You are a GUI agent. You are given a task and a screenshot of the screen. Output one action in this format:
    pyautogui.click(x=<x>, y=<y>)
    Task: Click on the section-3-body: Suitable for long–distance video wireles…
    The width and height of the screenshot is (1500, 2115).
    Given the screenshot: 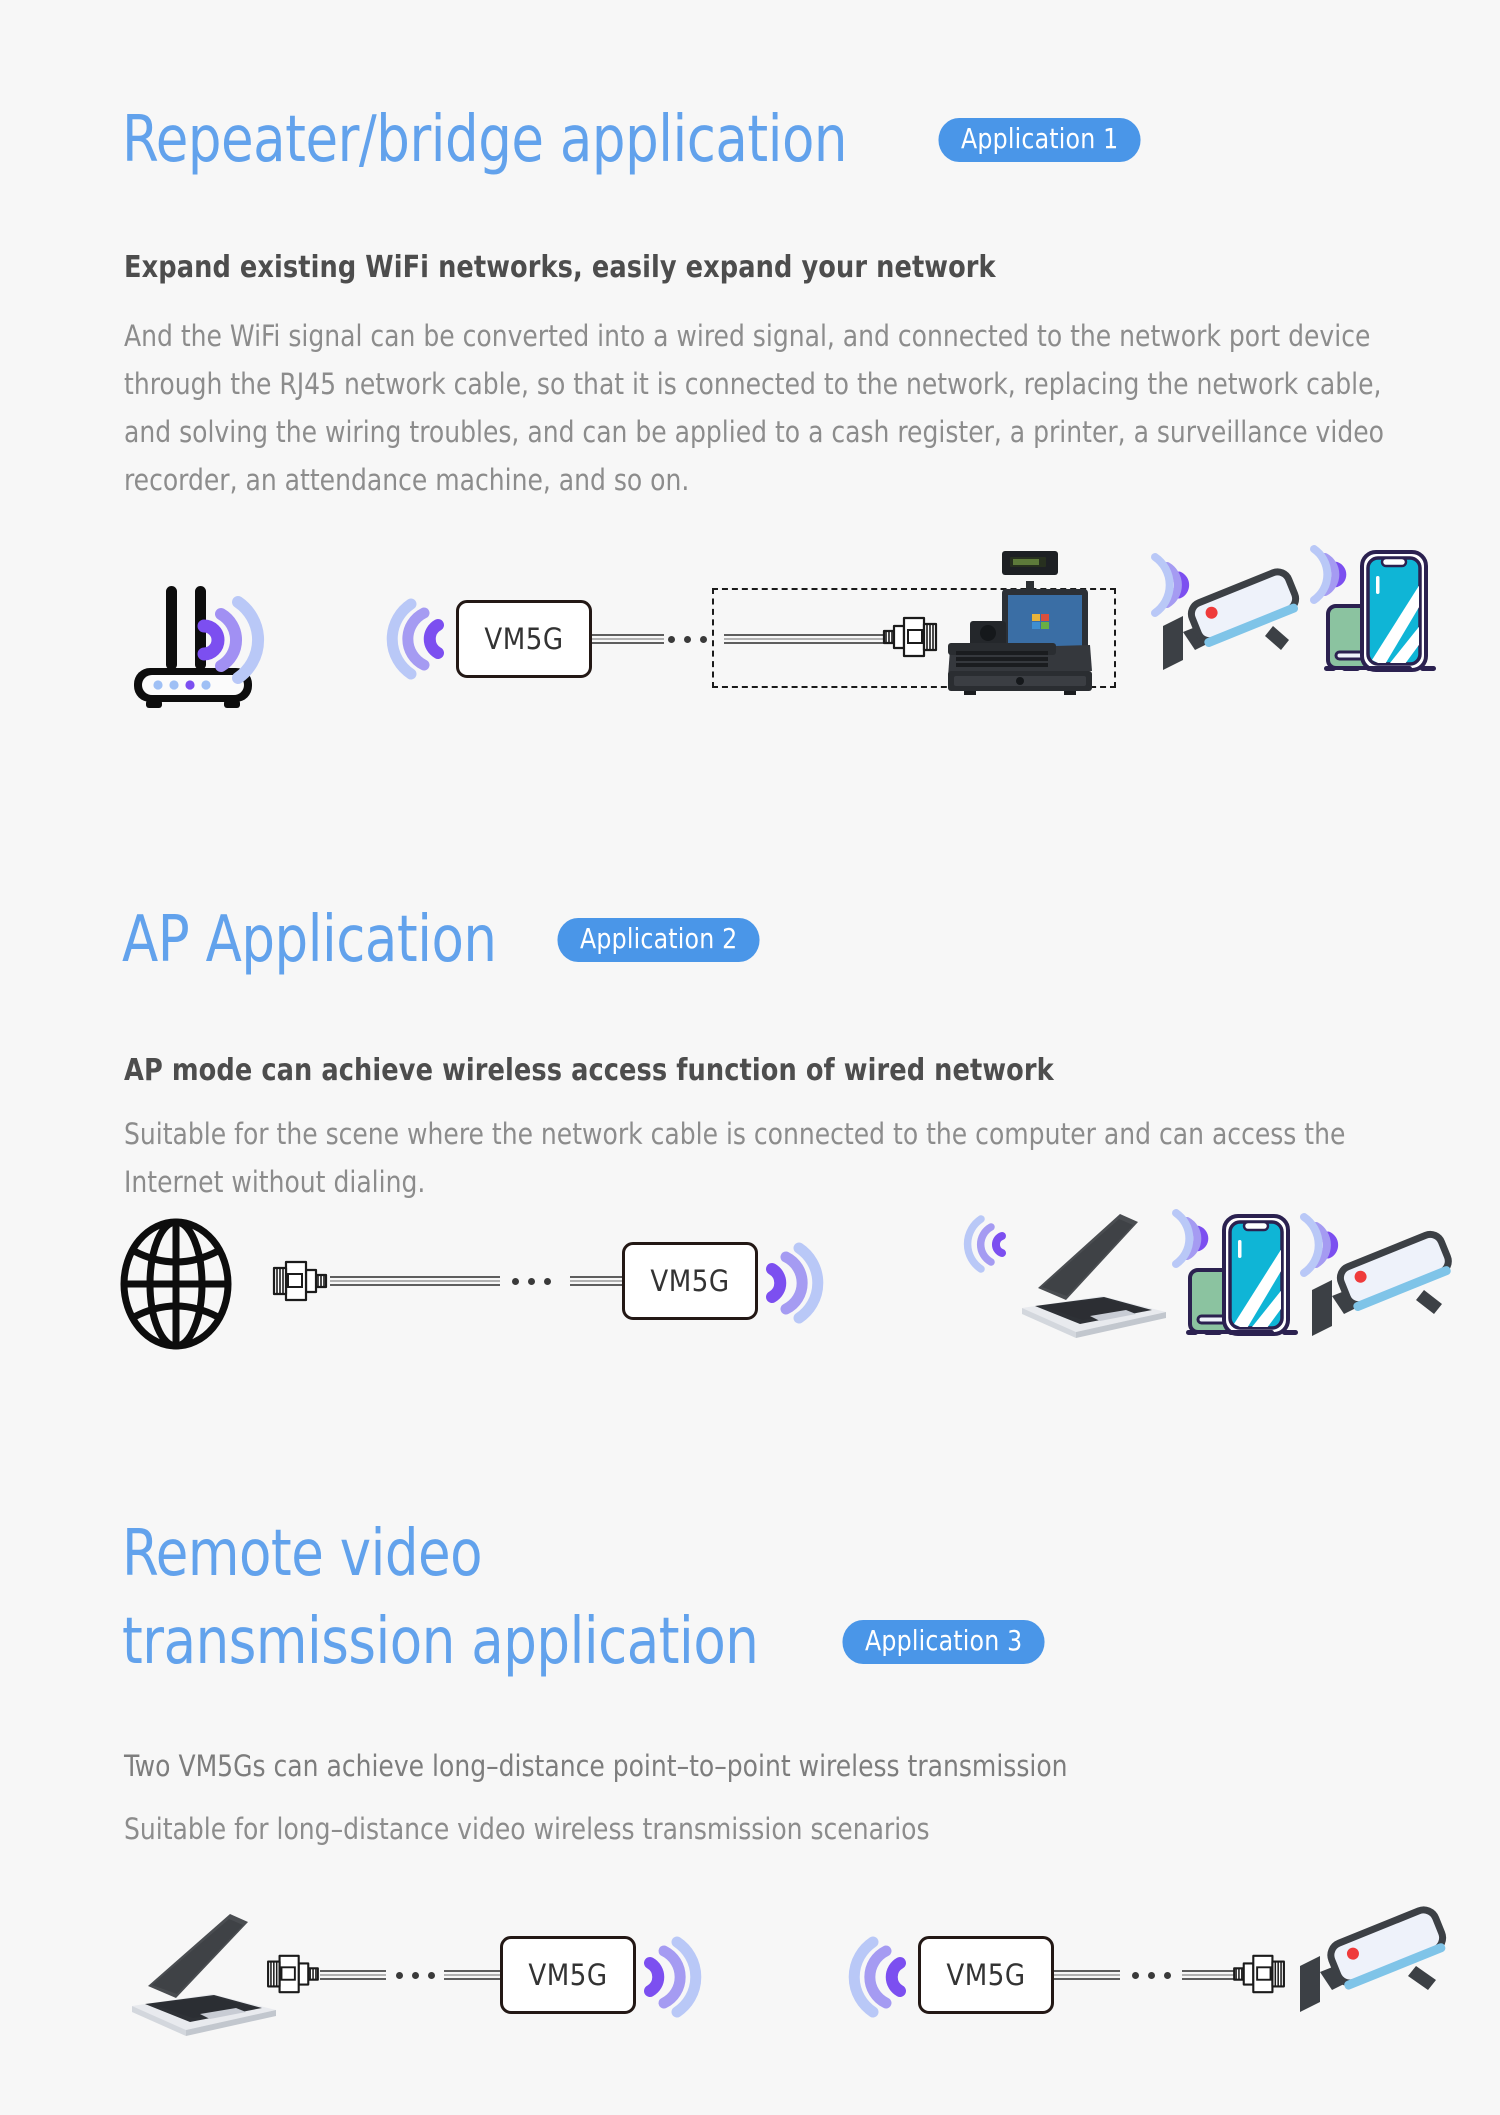 What is the action you would take?
    pyautogui.click(x=527, y=1829)
    